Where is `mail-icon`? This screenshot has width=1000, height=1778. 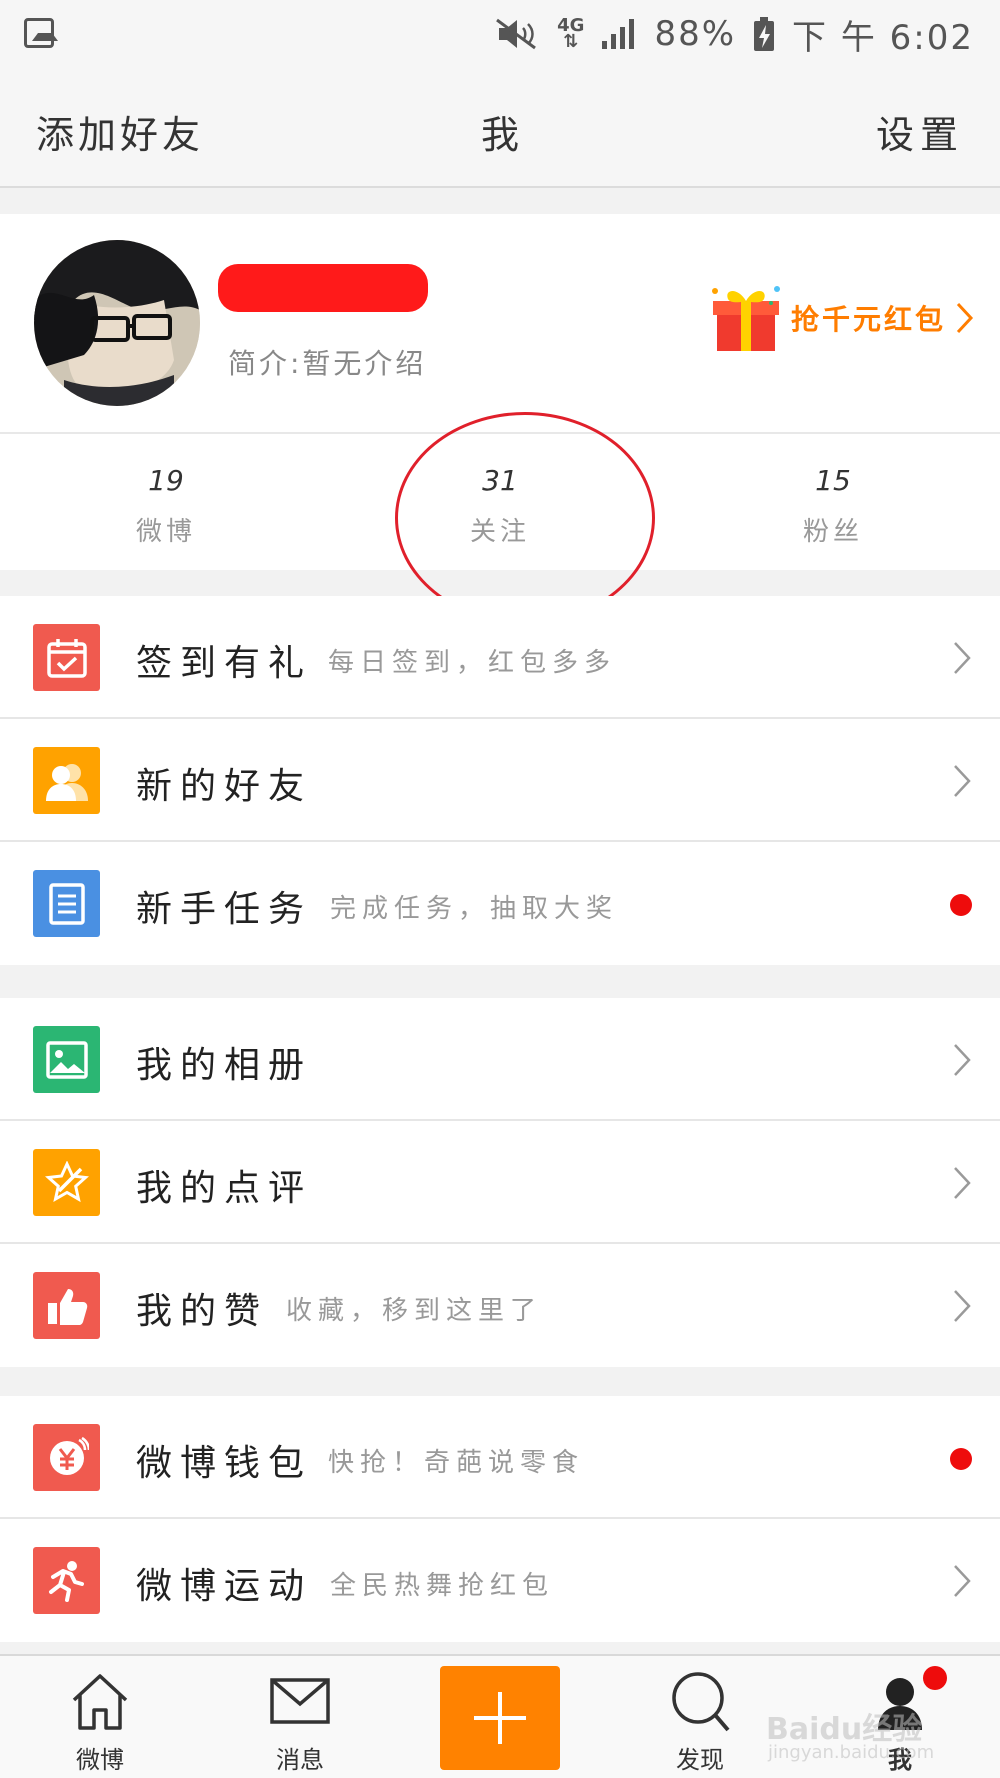
mail-icon is located at coordinates (300, 1701).